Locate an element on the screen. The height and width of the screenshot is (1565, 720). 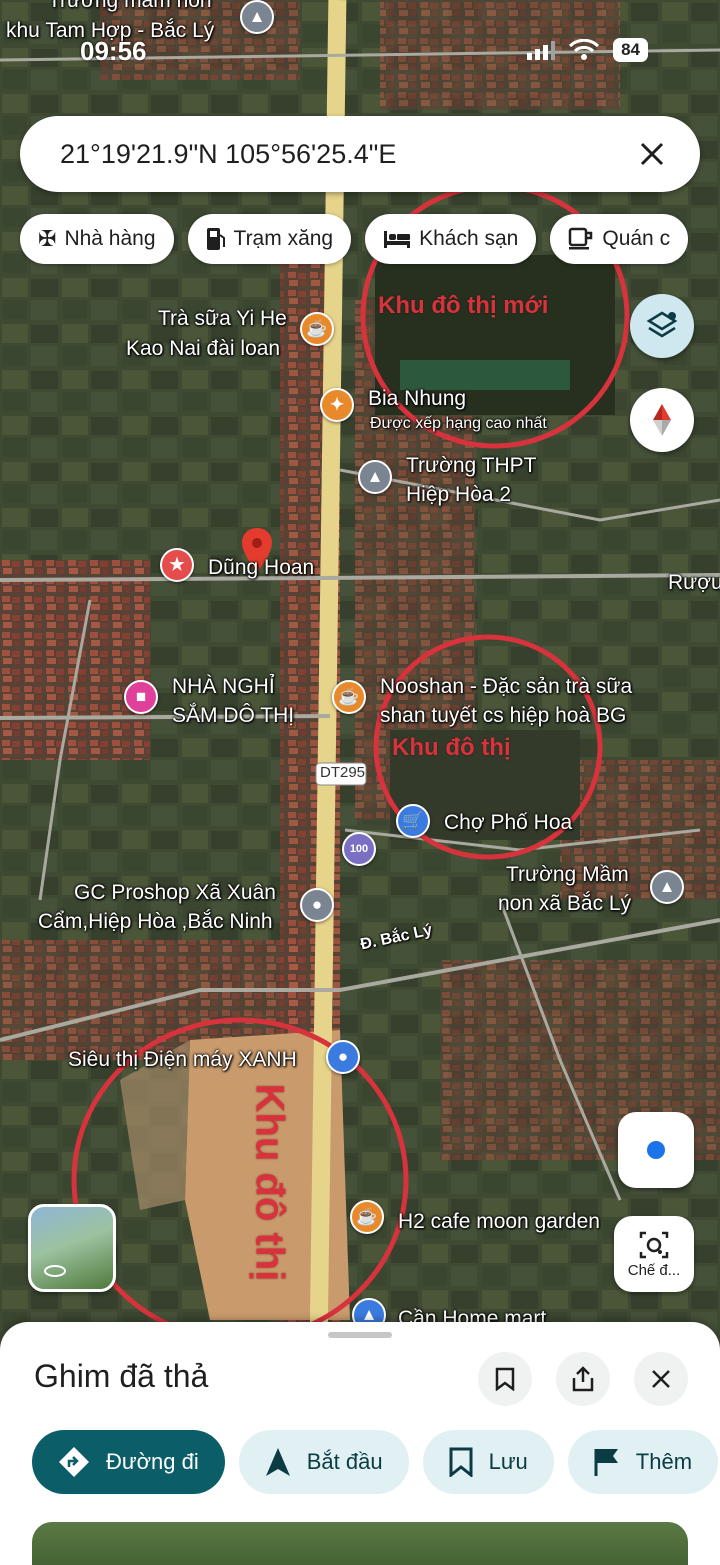
sheet-title: Ghim đã thả is located at coordinates (121, 1376).